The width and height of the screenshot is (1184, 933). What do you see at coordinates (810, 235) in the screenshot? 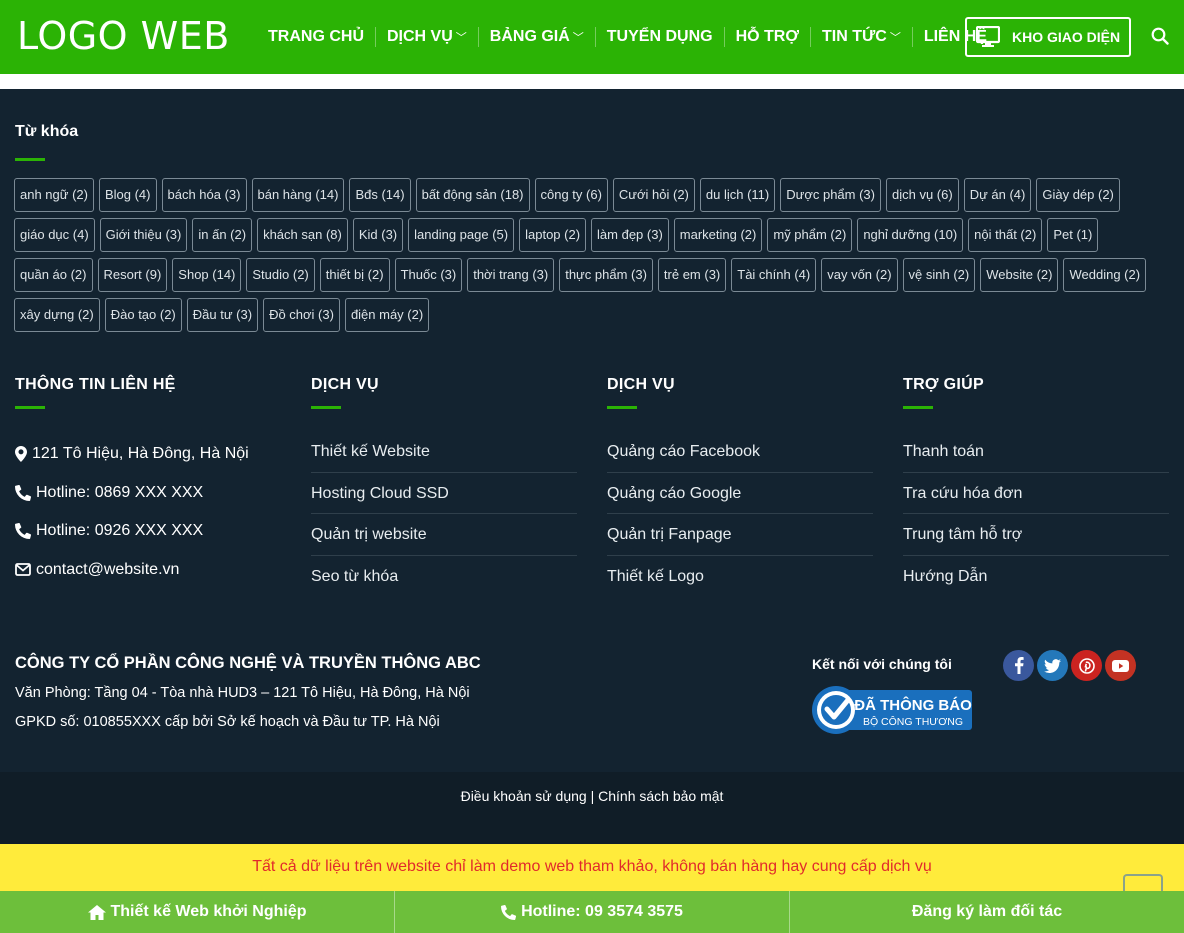
I see `keyword-tag: mỹ phẩm (2)` at bounding box center [810, 235].